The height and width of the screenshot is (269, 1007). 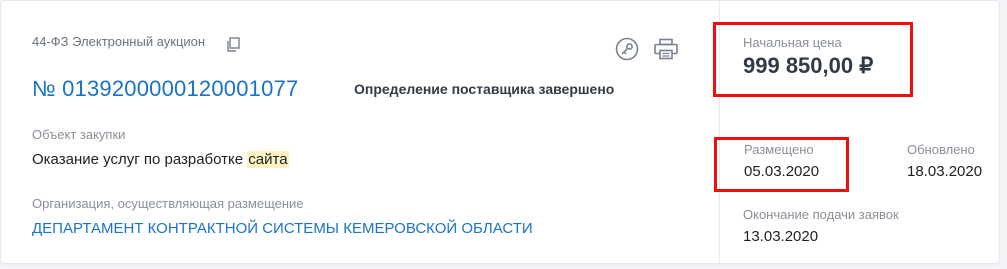 I want to click on search-highlight: сайта, so click(x=268, y=159).